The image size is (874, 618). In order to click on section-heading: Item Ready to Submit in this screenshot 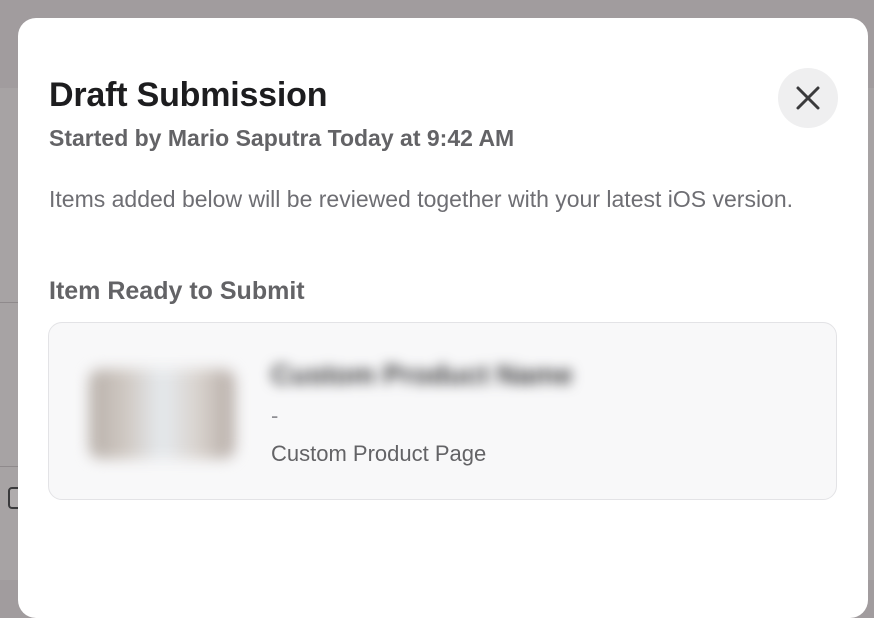, I will do `click(177, 291)`.